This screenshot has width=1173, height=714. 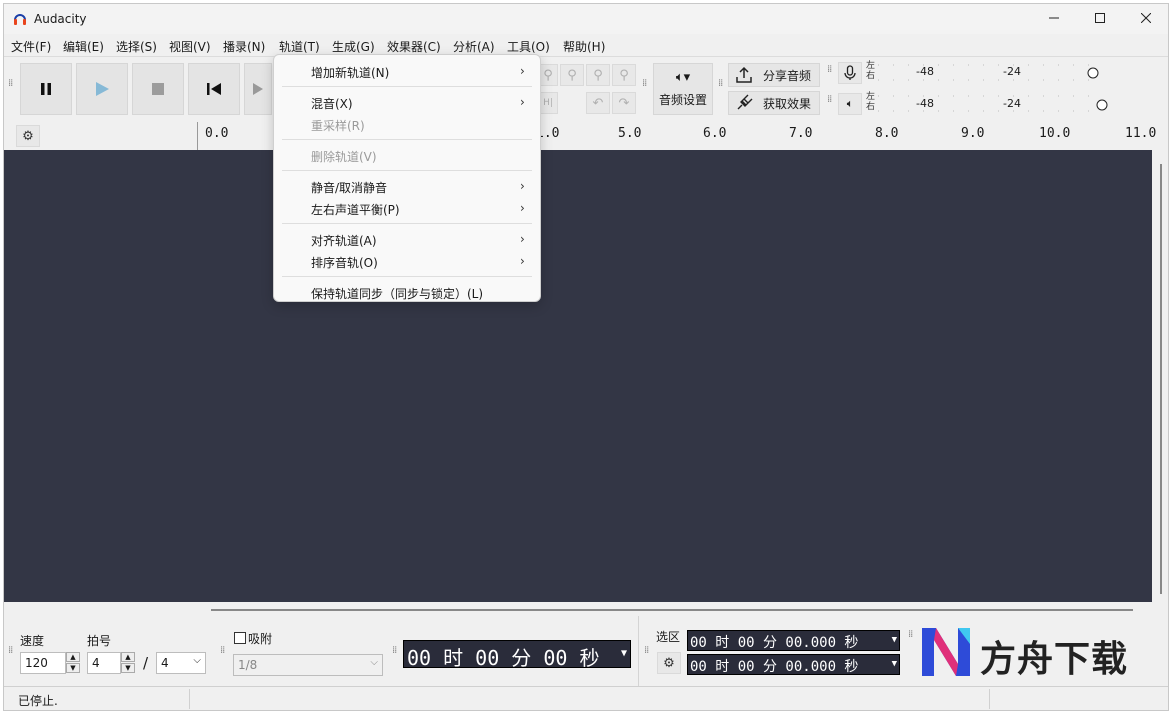 I want to click on fangzhou-logo-icon, so click(x=946, y=652).